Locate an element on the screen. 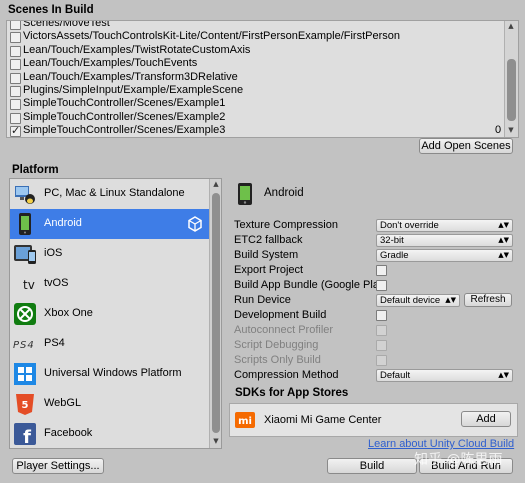  selected-platform-name: Android is located at coordinates (284, 193).